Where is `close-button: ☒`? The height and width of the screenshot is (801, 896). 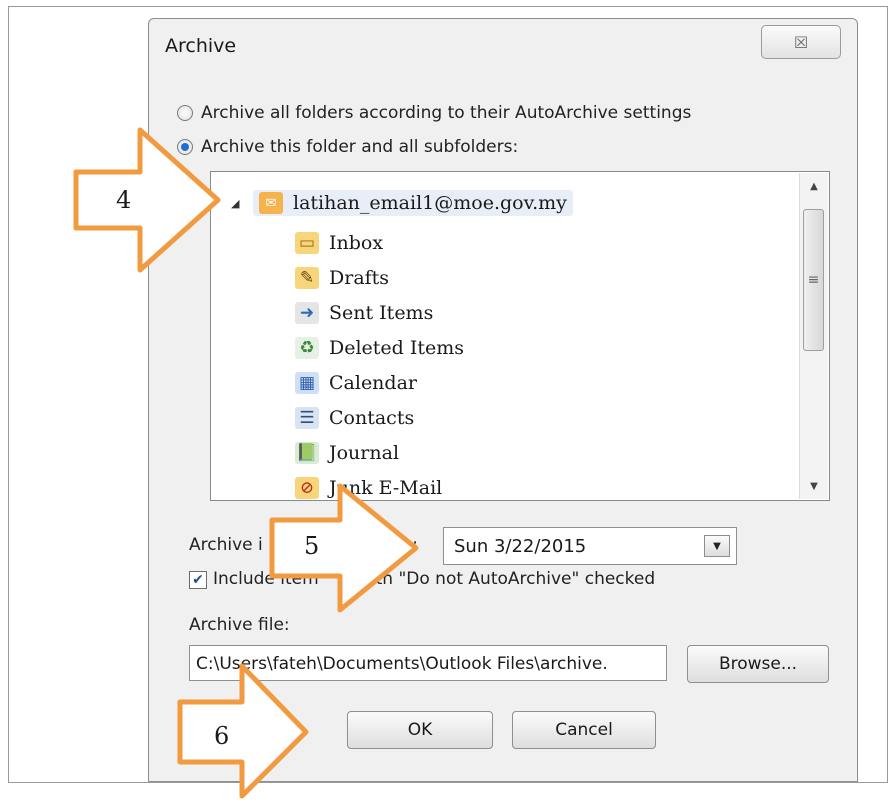
close-button: ☒ is located at coordinates (801, 42).